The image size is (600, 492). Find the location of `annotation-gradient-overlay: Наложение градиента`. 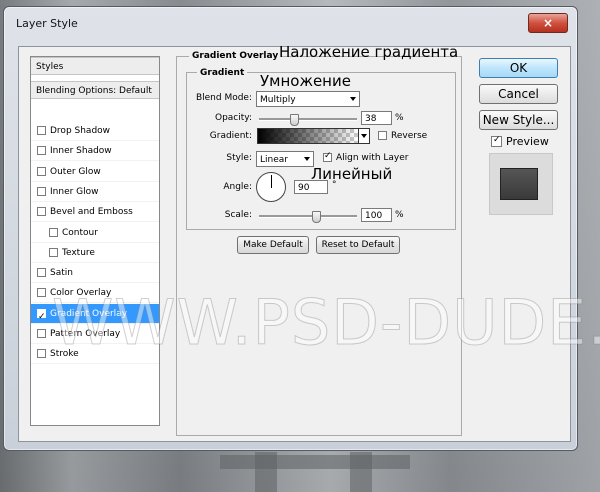

annotation-gradient-overlay: Наложение градиента is located at coordinates (369, 52).